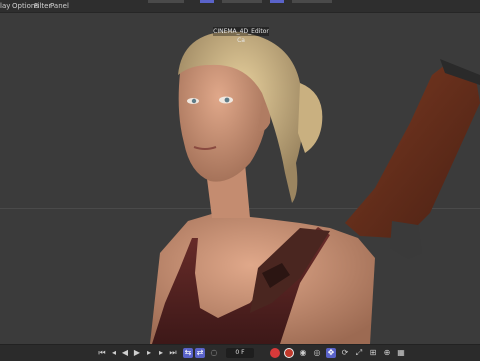 This screenshot has height=361, width=480. I want to click on toolbar-strip-left, so click(166, 1).